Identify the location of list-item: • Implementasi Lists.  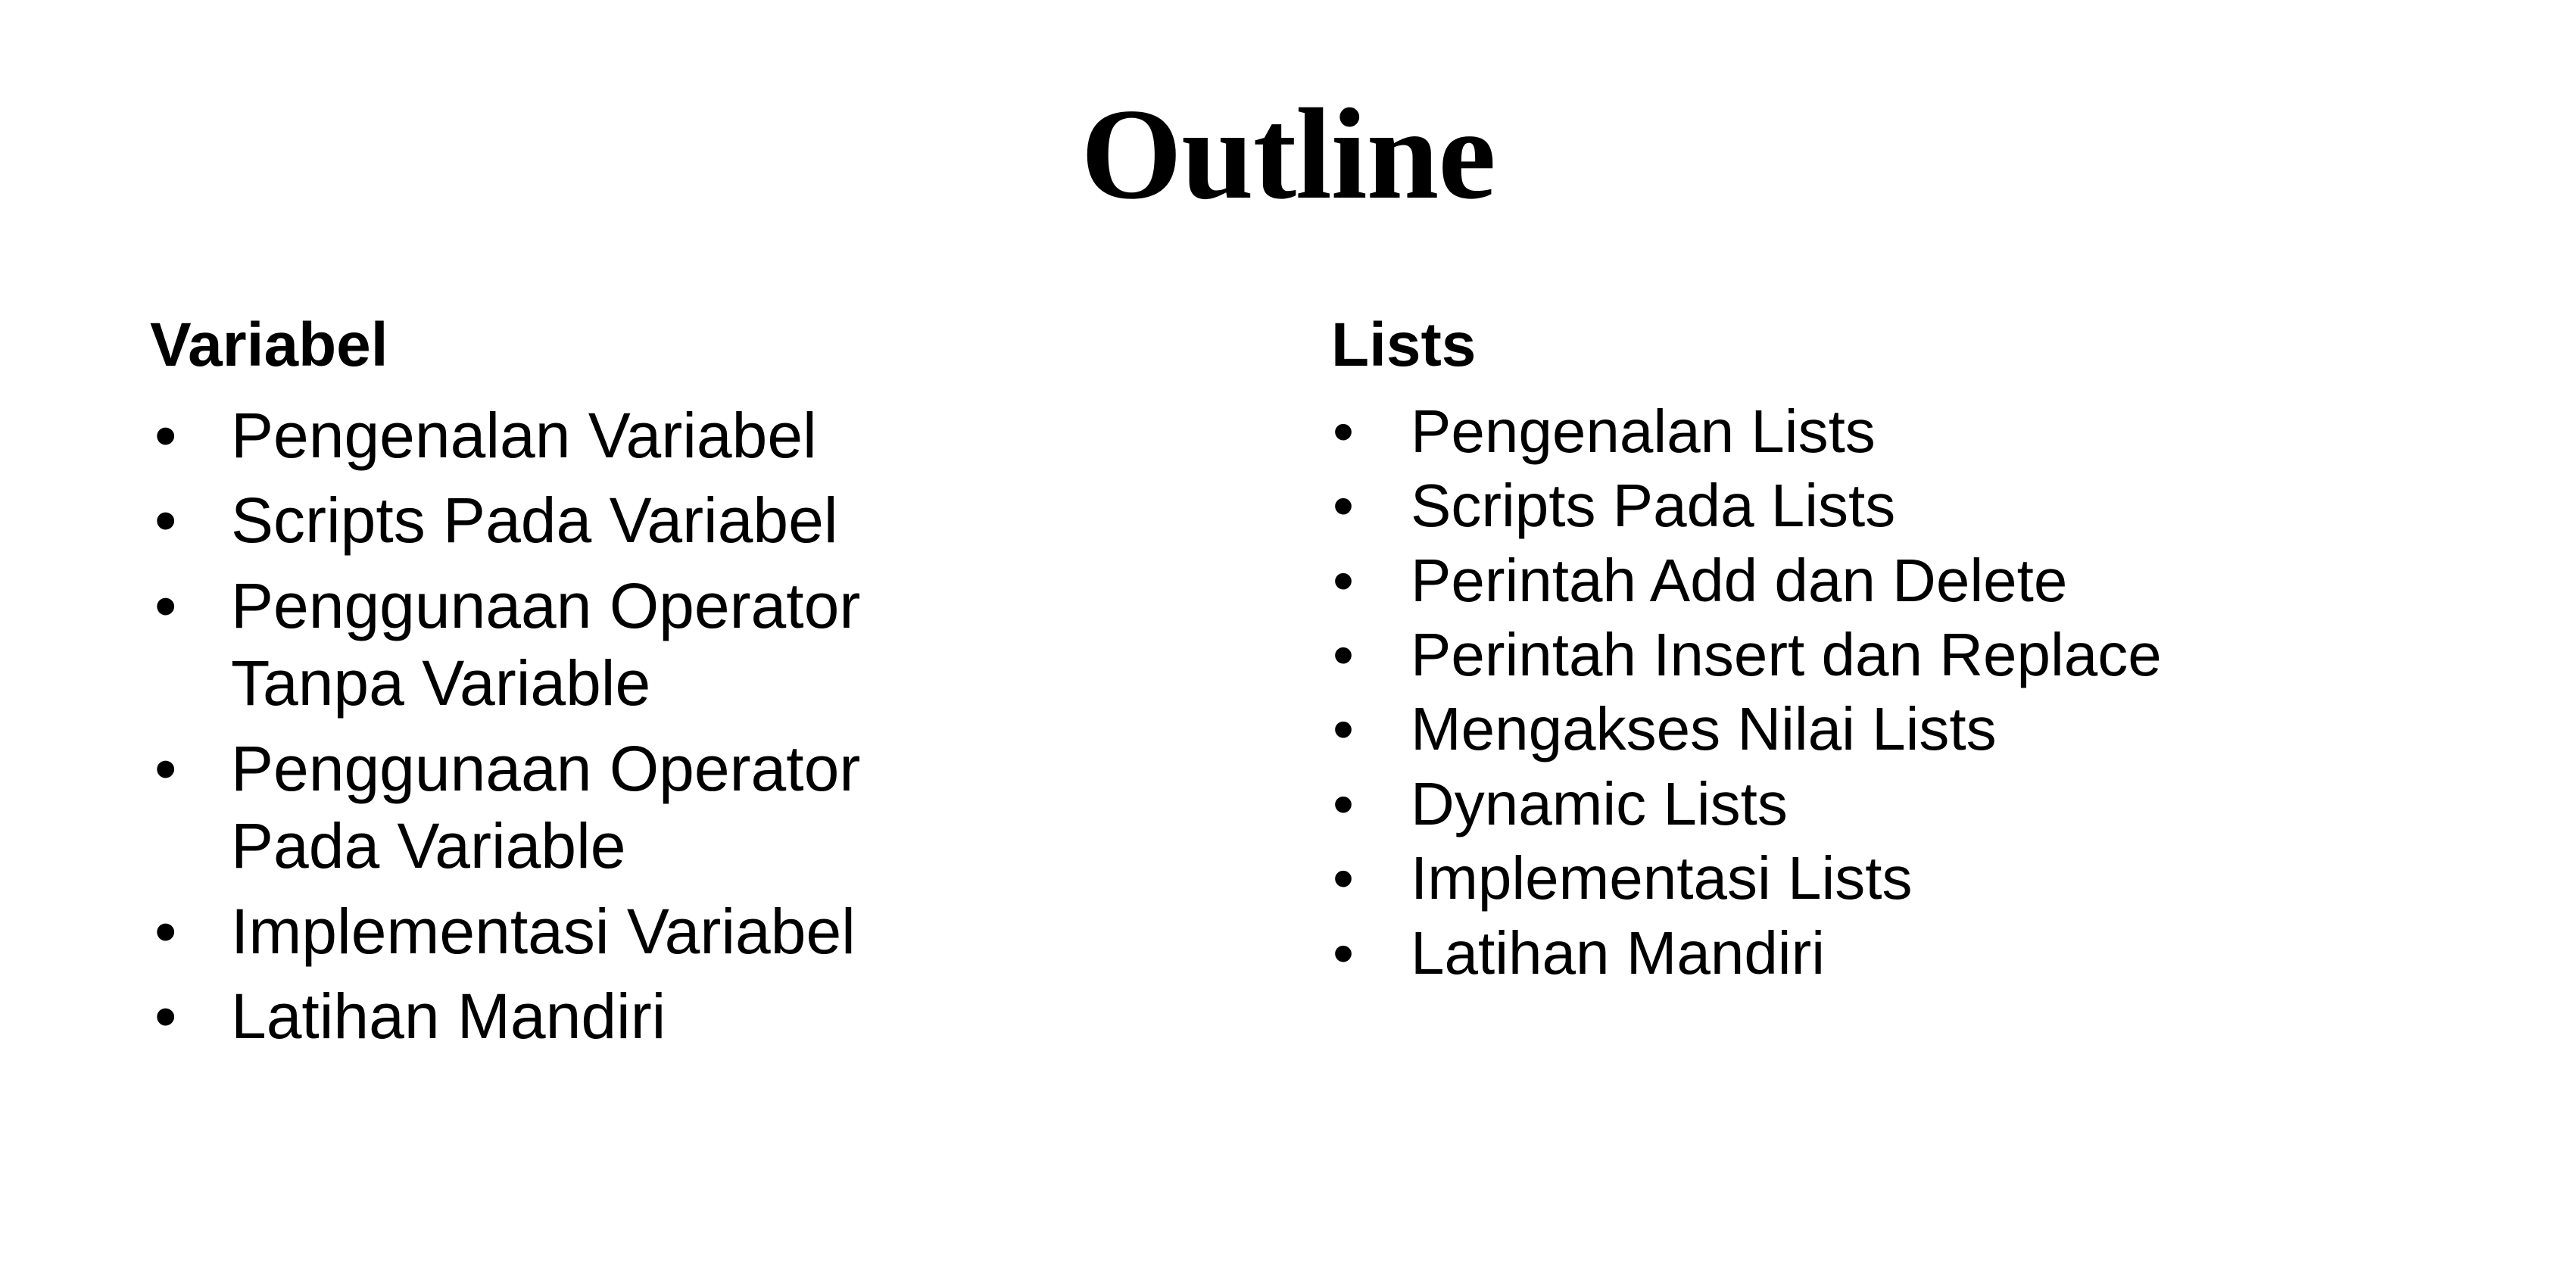
(1861, 878).